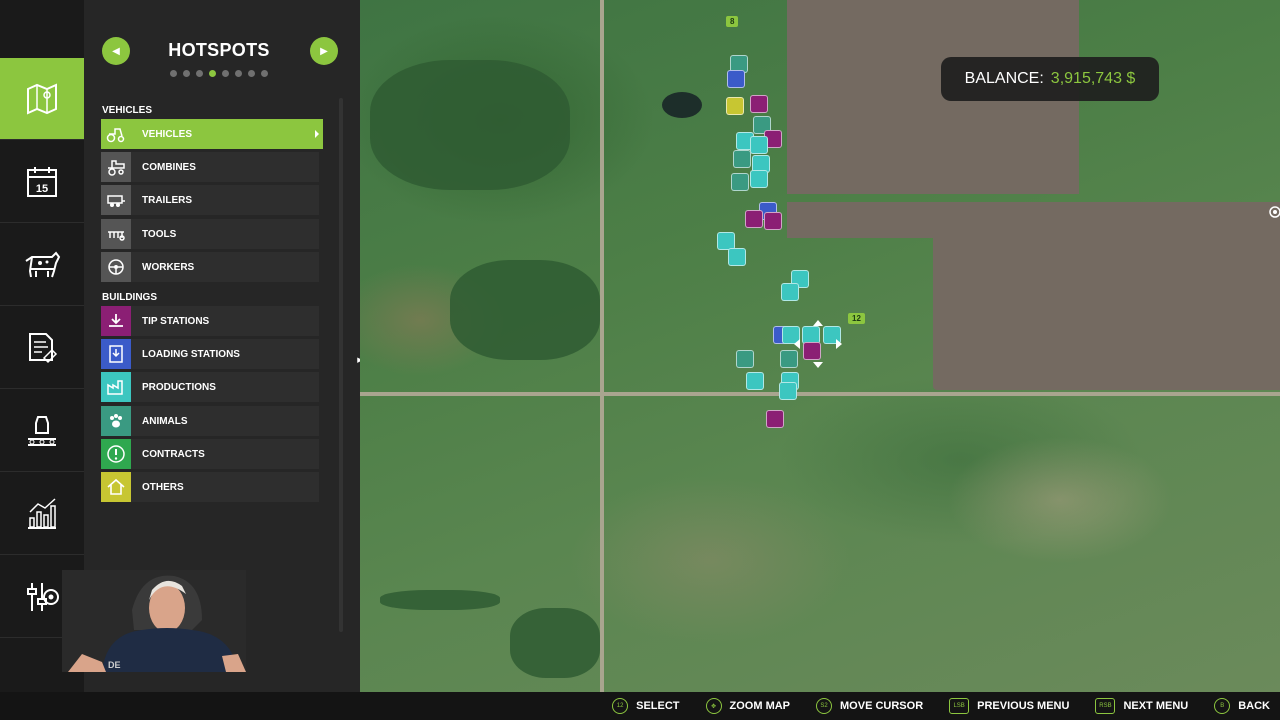 The image size is (1280, 720). Describe the element at coordinates (42, 98) in the screenshot. I see `map-icon` at that location.